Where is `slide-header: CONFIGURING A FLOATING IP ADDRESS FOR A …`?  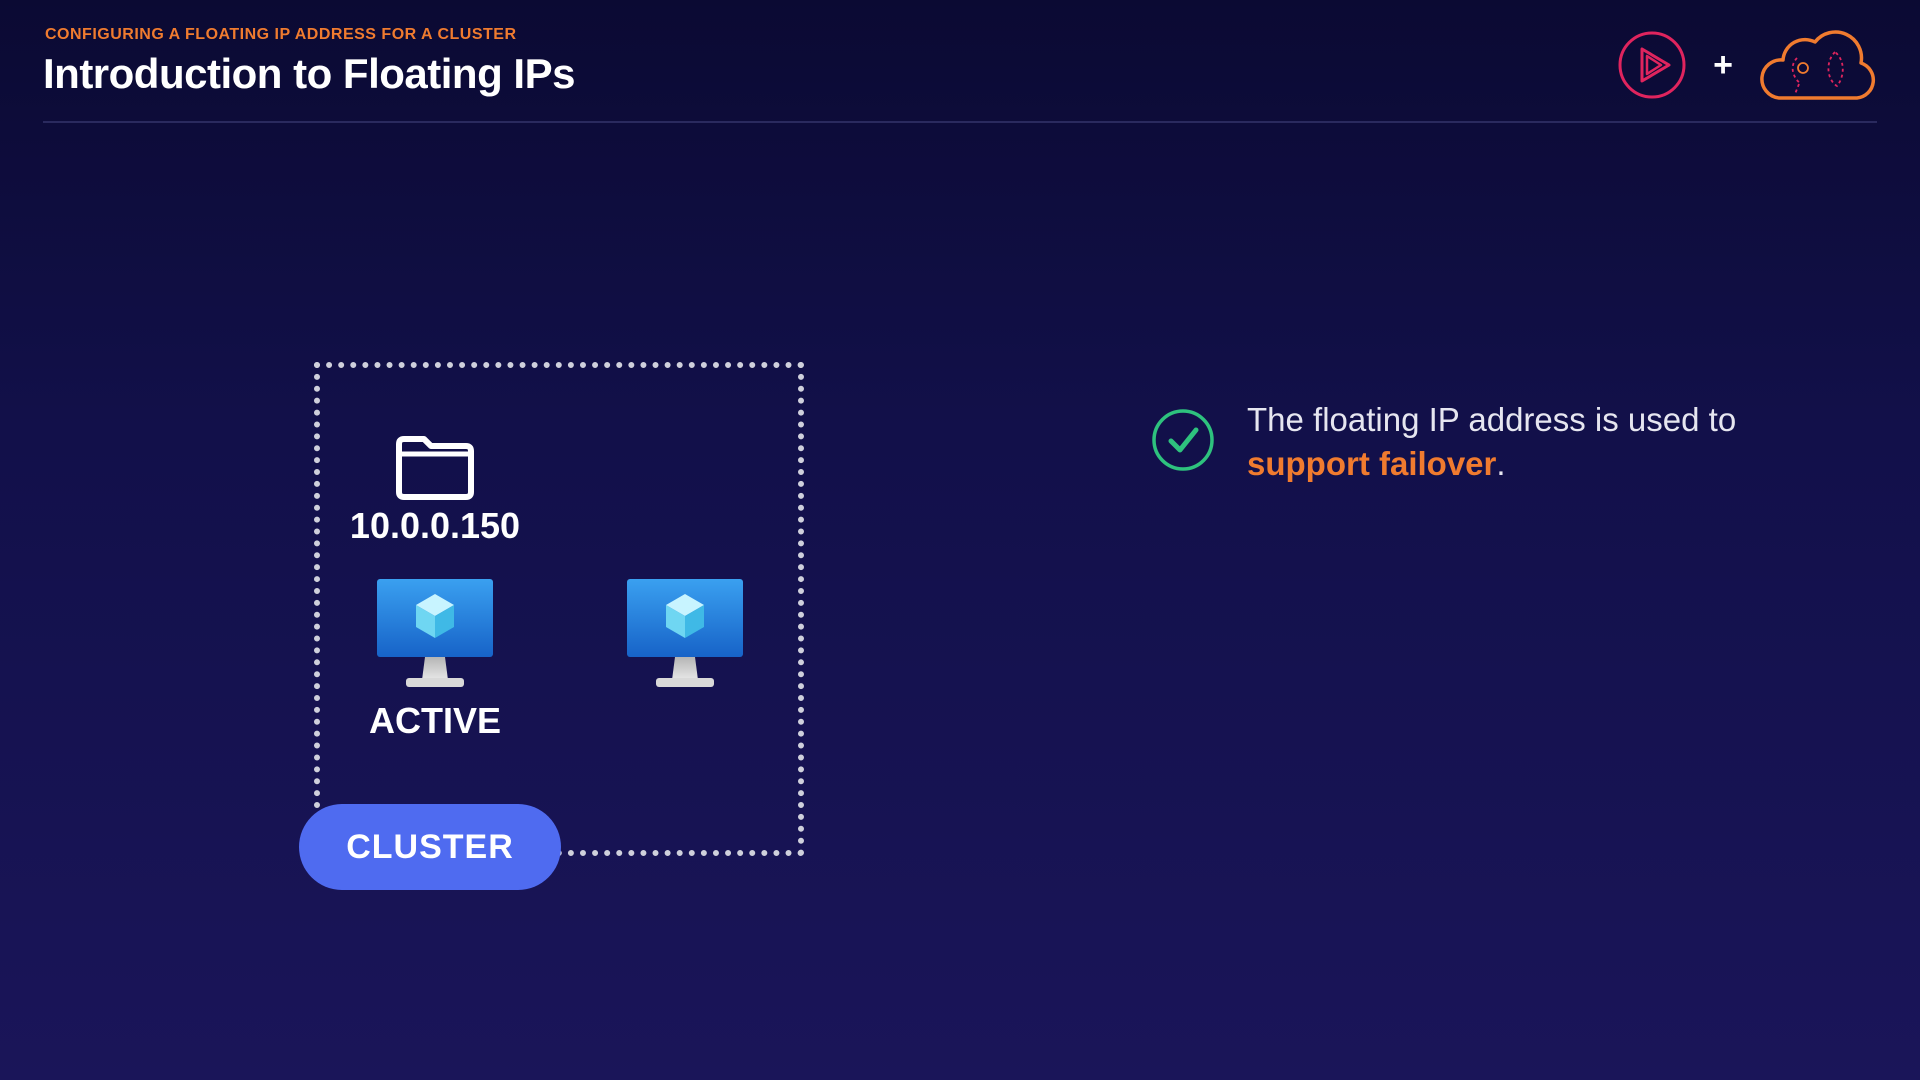
slide-header: CONFIGURING A FLOATING IP ADDRESS FOR A … is located at coordinates (960, 61).